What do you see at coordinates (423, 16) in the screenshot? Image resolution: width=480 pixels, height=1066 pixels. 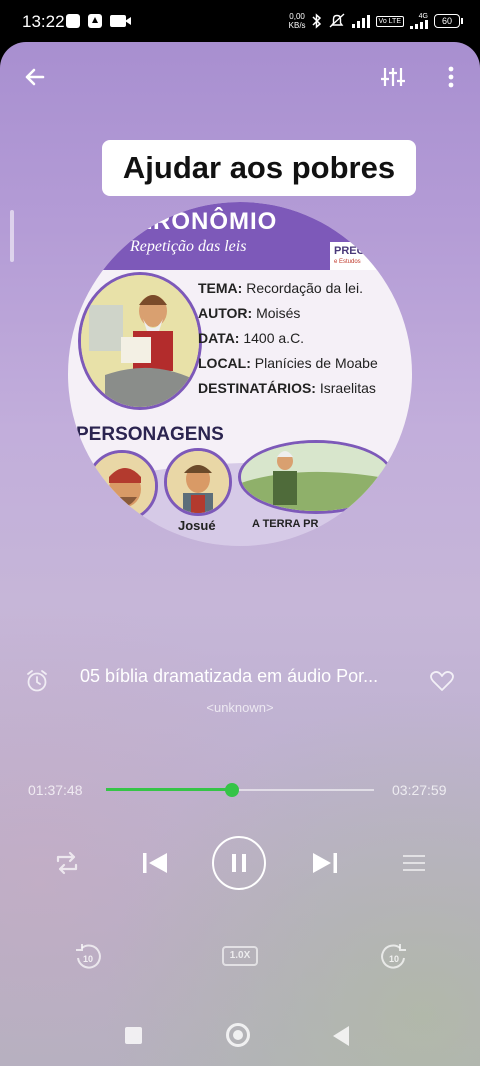 I see `network-type: 4G` at bounding box center [423, 16].